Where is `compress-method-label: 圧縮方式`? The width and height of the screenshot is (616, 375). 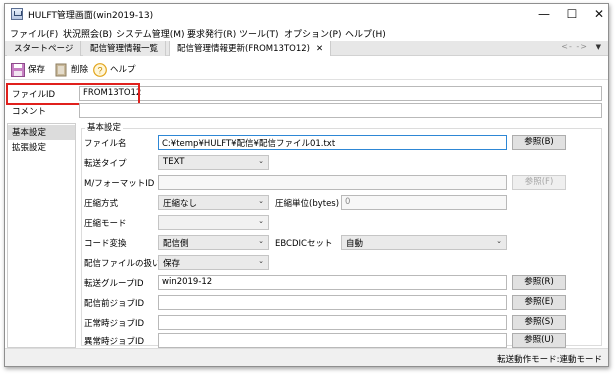 compress-method-label: 圧縮方式 is located at coordinates (101, 204).